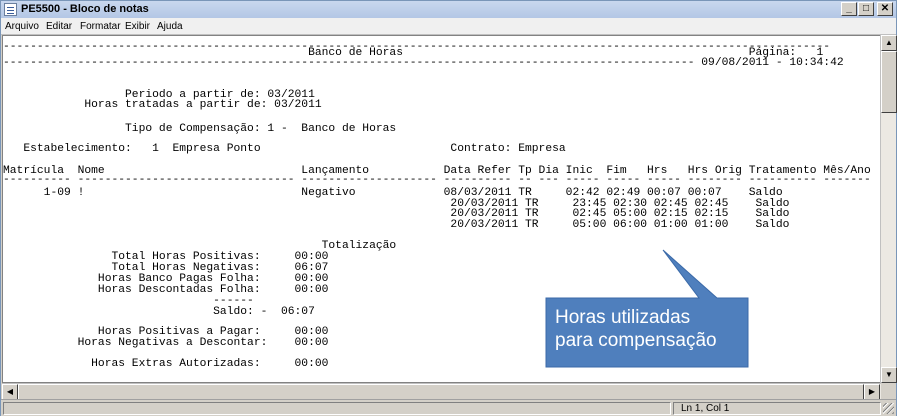 This screenshot has width=897, height=416. I want to click on text-line: Horas tratadas a partir de: 03/2011, so click(162, 105).